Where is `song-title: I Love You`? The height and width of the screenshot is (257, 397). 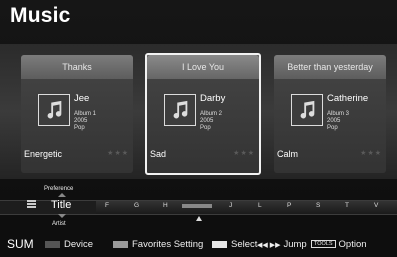 song-title: I Love You is located at coordinates (203, 67).